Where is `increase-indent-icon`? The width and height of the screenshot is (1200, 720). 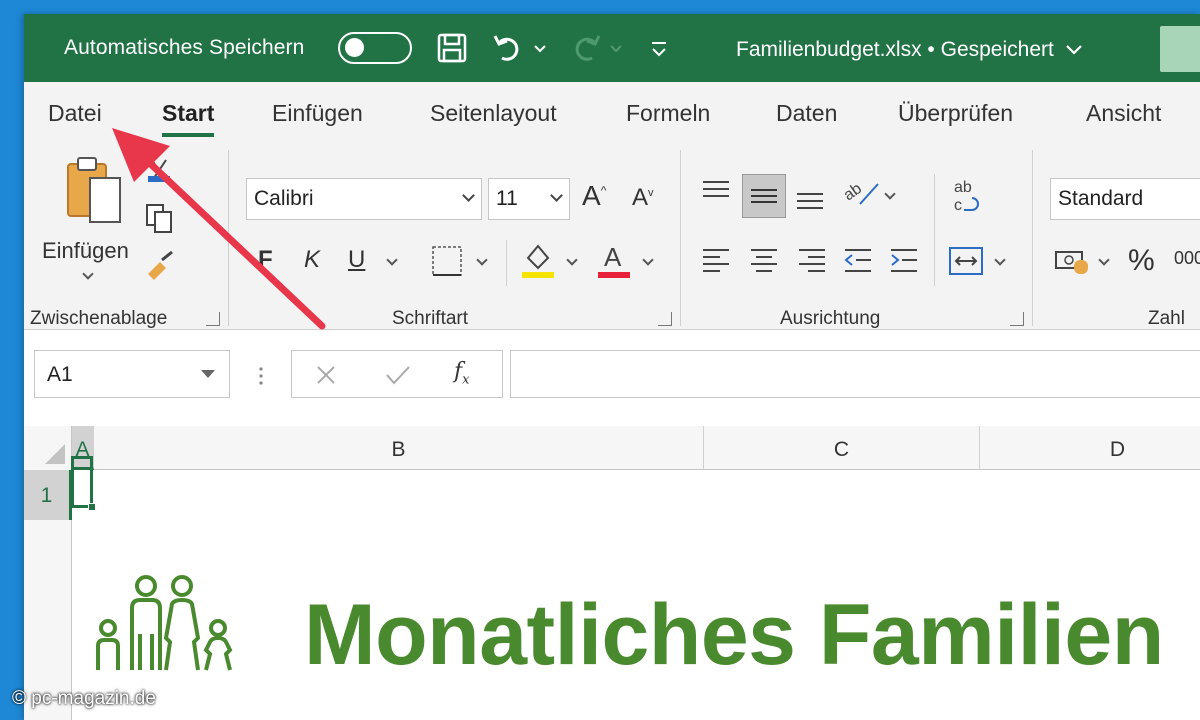
increase-indent-icon is located at coordinates (904, 260).